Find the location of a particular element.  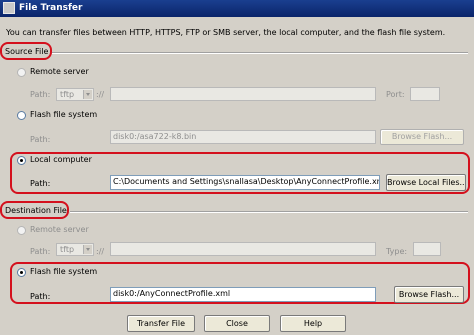

source-local-path-label: Path: is located at coordinates (40, 183).